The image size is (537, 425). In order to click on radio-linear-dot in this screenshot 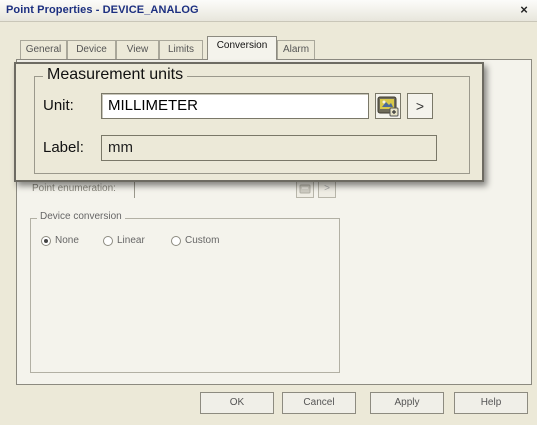, I will do `click(108, 241)`.